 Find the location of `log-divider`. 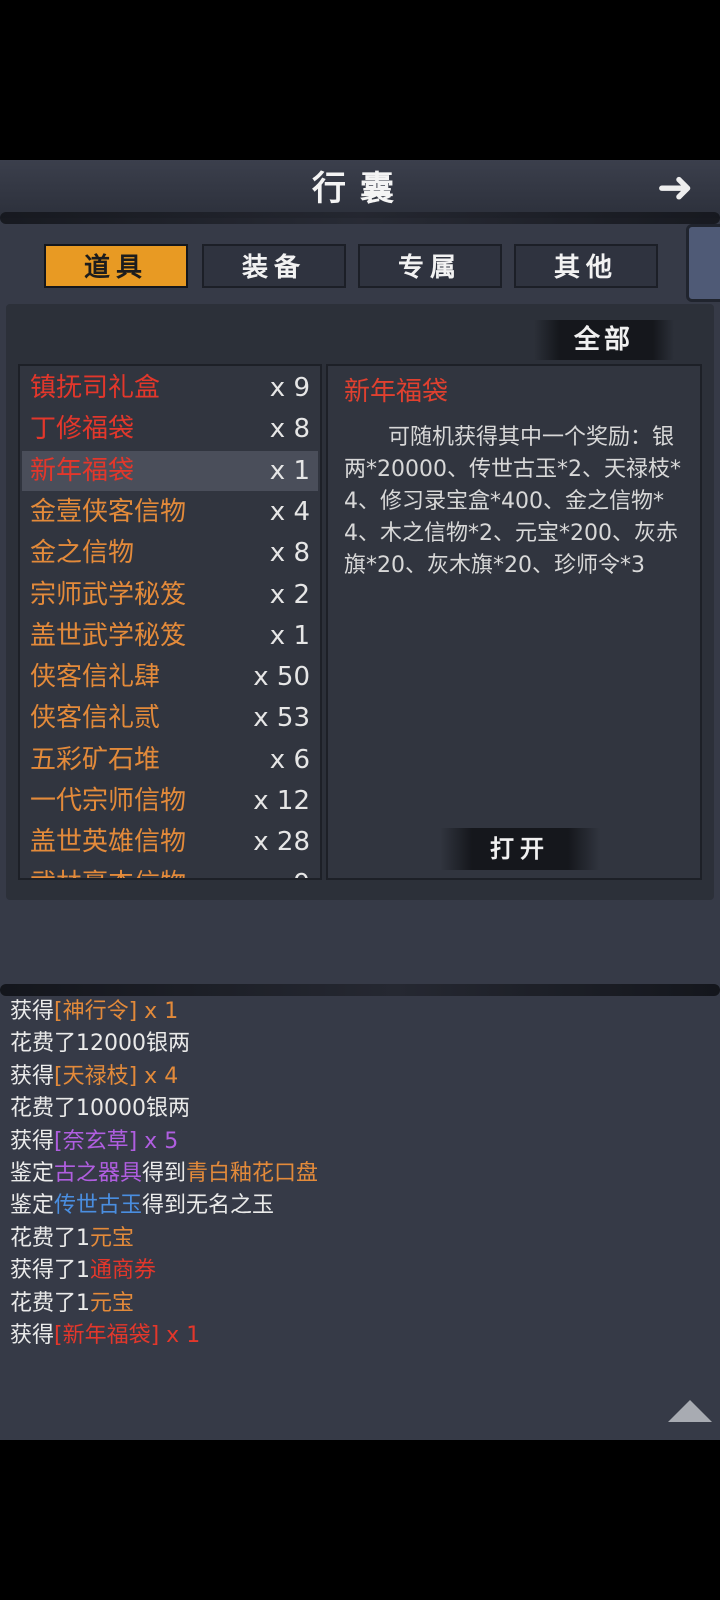

log-divider is located at coordinates (360, 990).